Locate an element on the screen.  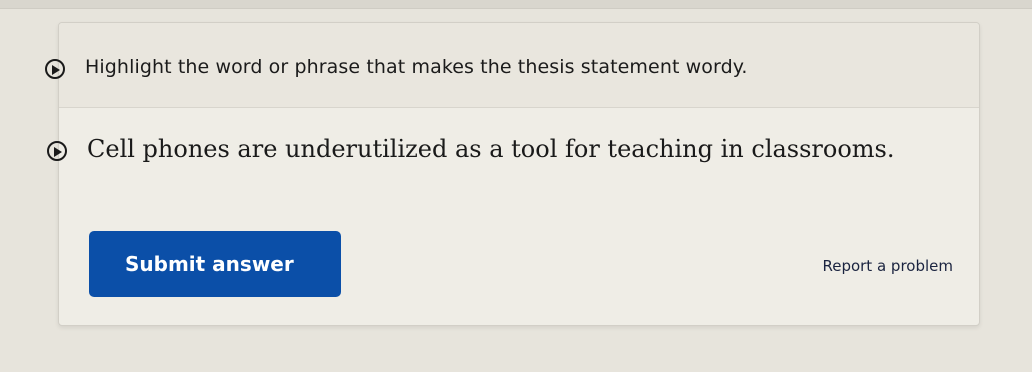
submit-answer-button: Submit answer is located at coordinates (215, 264).